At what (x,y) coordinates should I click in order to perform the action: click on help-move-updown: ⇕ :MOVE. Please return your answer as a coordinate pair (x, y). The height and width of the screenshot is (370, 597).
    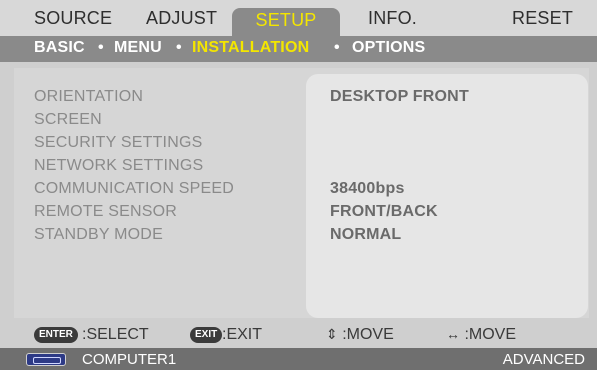
    Looking at the image, I should click on (360, 335).